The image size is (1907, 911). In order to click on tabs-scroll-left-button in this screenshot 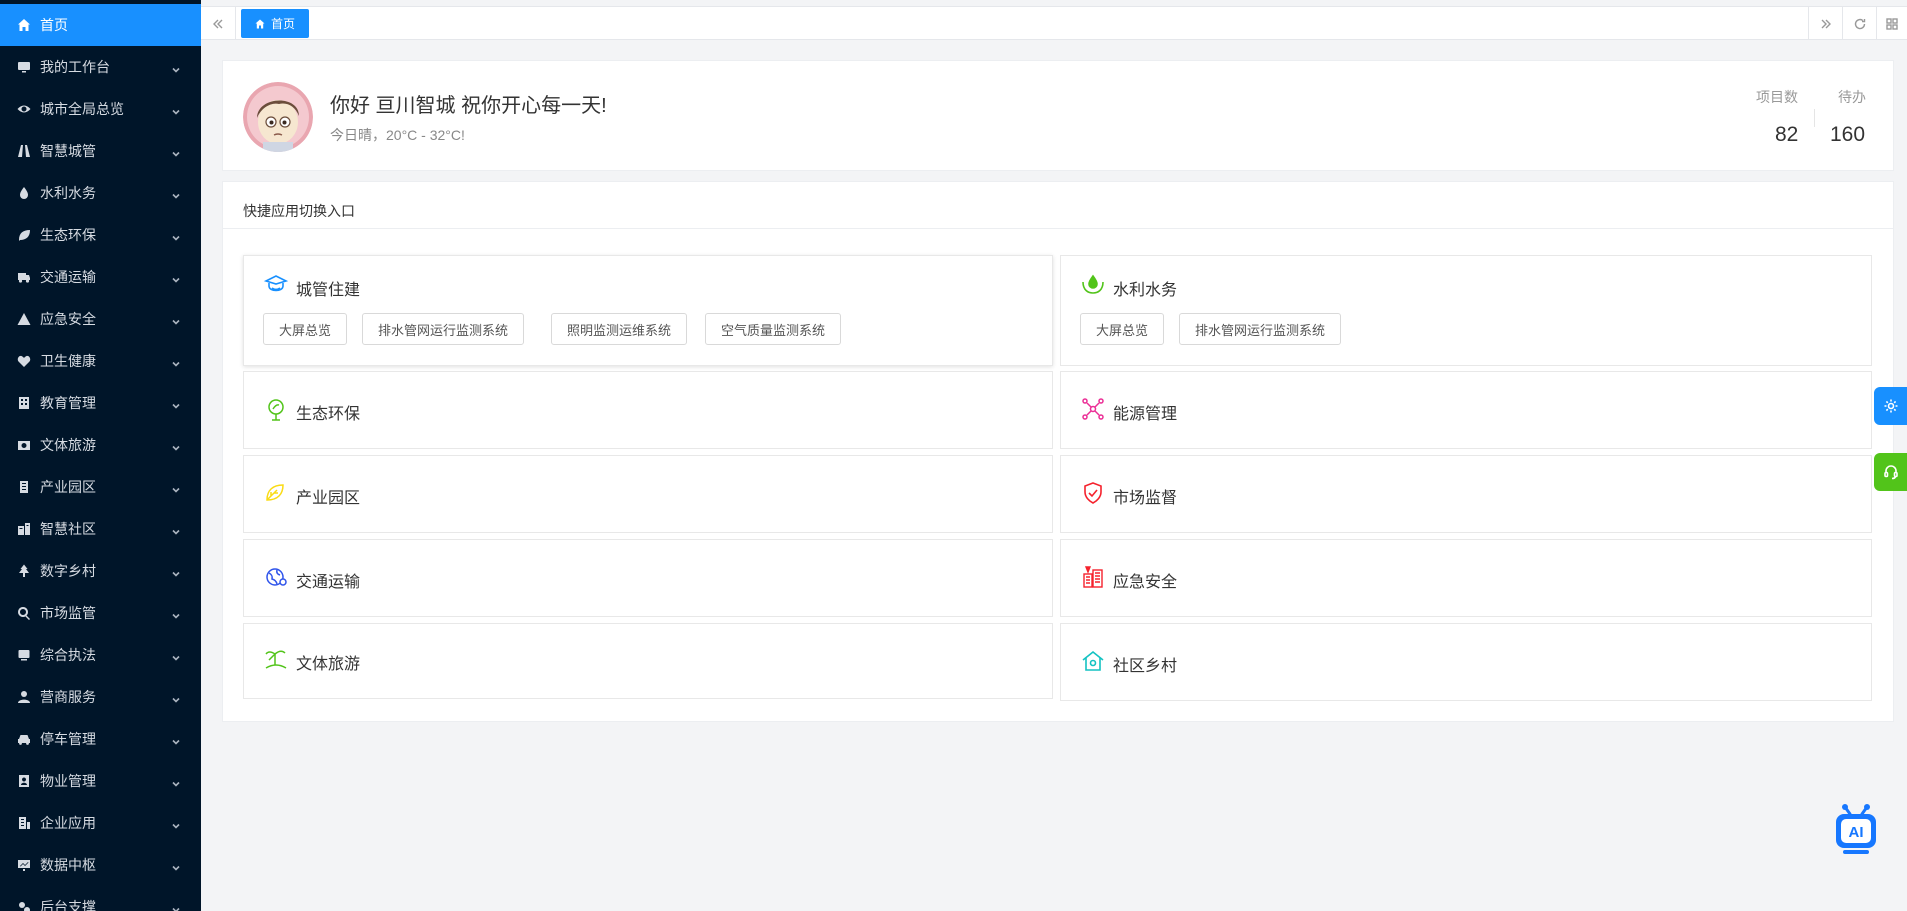, I will do `click(218, 23)`.